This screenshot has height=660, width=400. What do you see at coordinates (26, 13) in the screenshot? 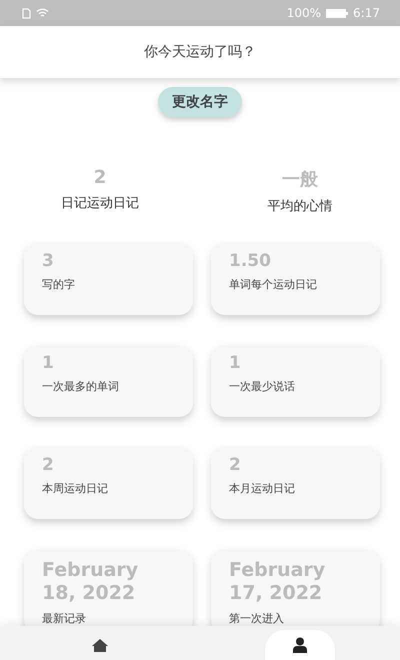
I see `sim-icon` at bounding box center [26, 13].